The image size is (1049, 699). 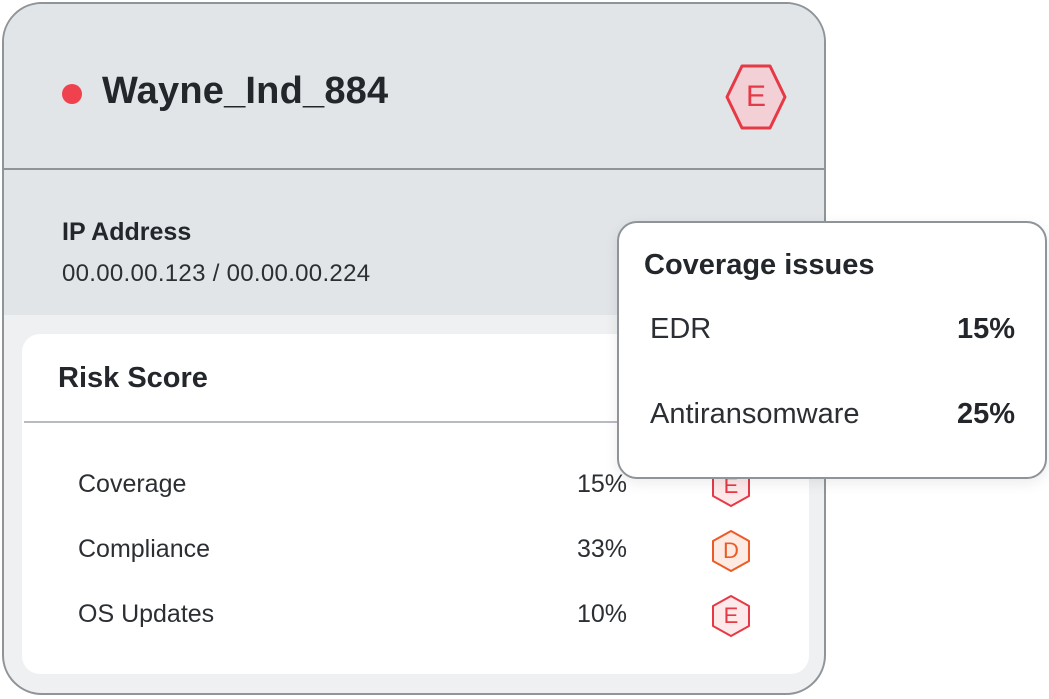 I want to click on grade-letter: D, so click(x=731, y=550).